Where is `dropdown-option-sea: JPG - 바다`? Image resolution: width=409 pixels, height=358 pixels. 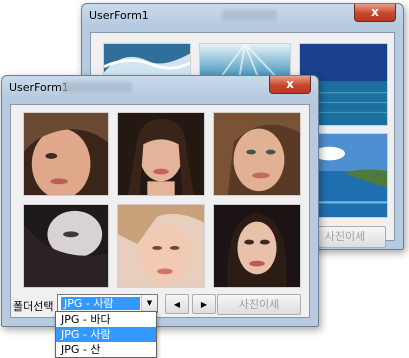
dropdown-option-sea: JPG - 바다 is located at coordinates (106, 319).